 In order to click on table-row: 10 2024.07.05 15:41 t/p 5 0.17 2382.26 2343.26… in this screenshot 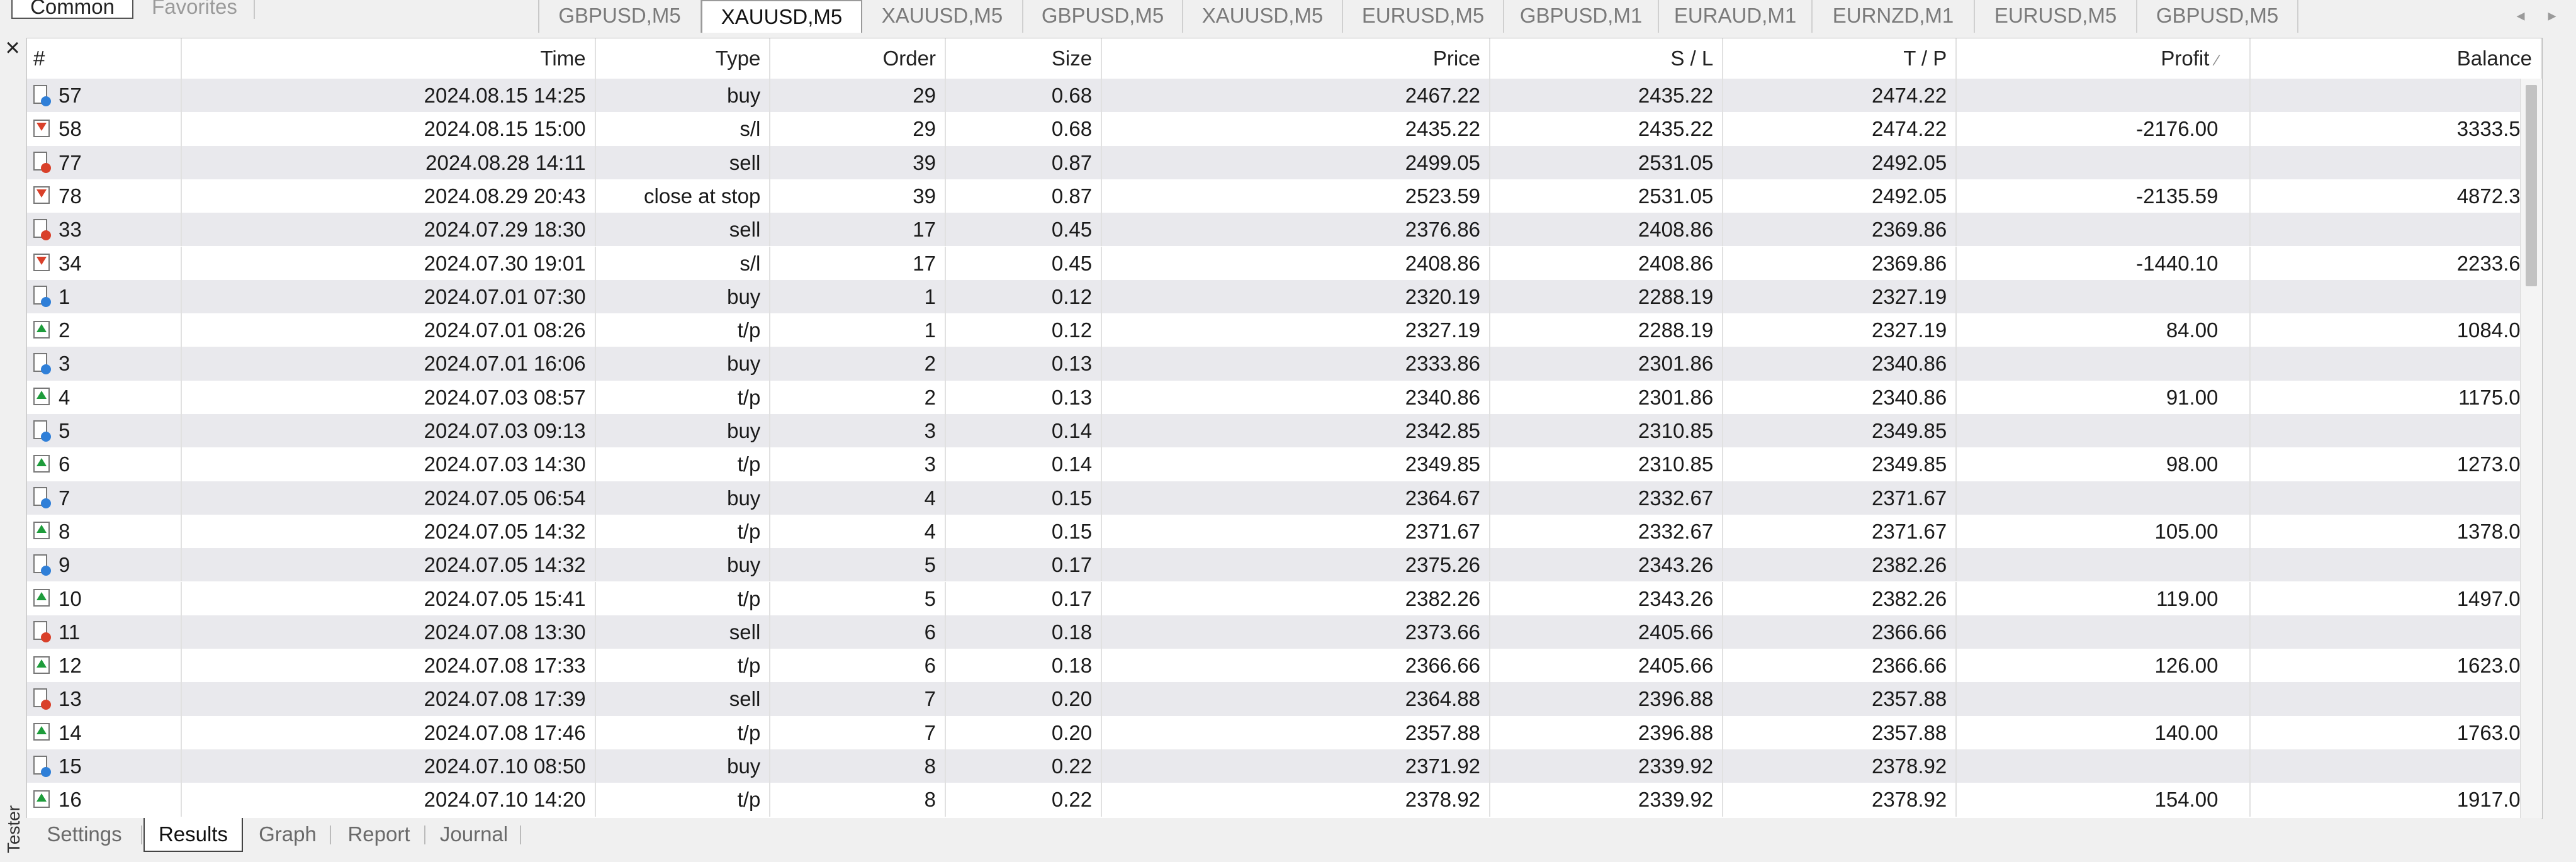, I will do `click(1284, 598)`.